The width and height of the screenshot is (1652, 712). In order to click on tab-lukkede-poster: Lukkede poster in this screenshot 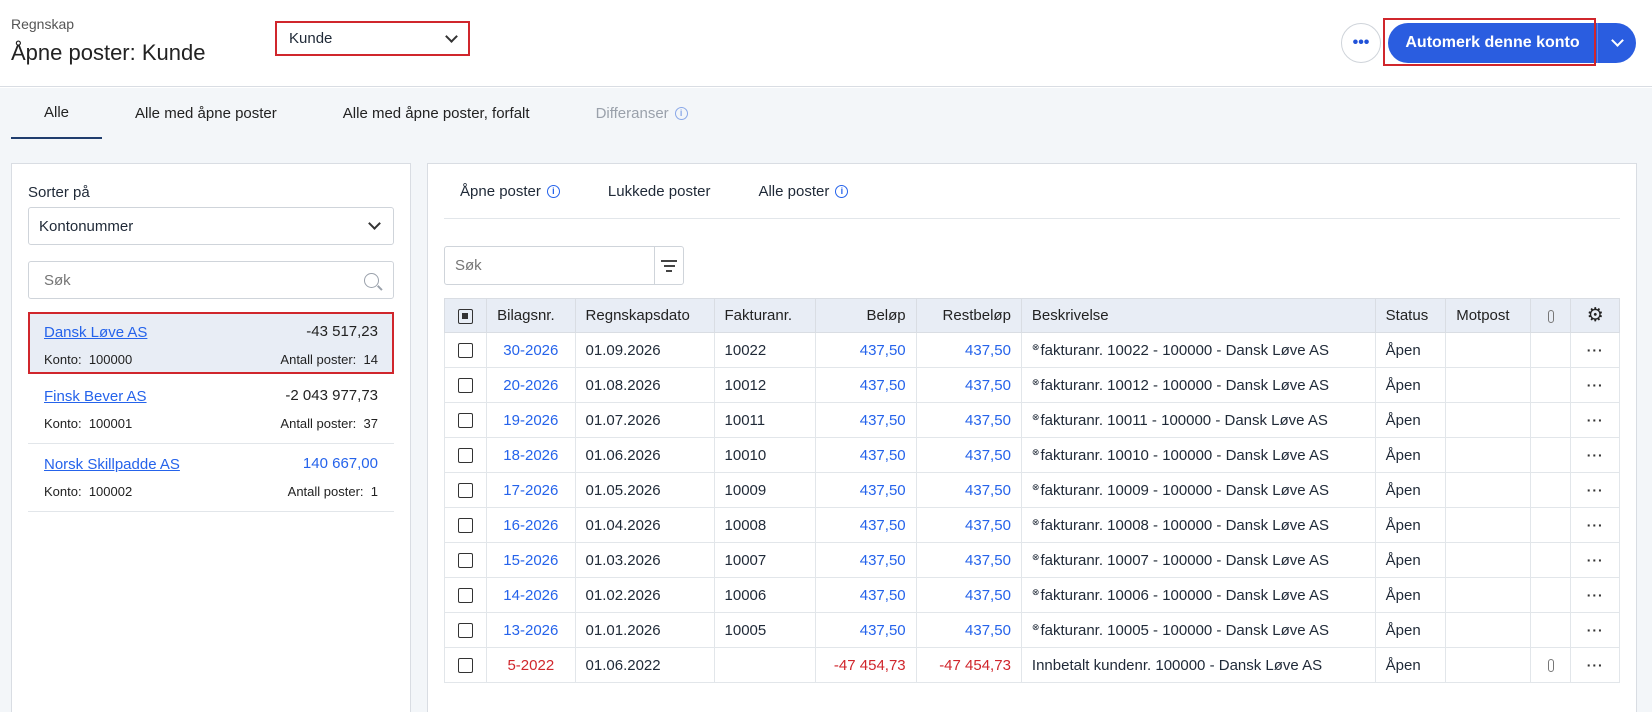, I will do `click(659, 191)`.